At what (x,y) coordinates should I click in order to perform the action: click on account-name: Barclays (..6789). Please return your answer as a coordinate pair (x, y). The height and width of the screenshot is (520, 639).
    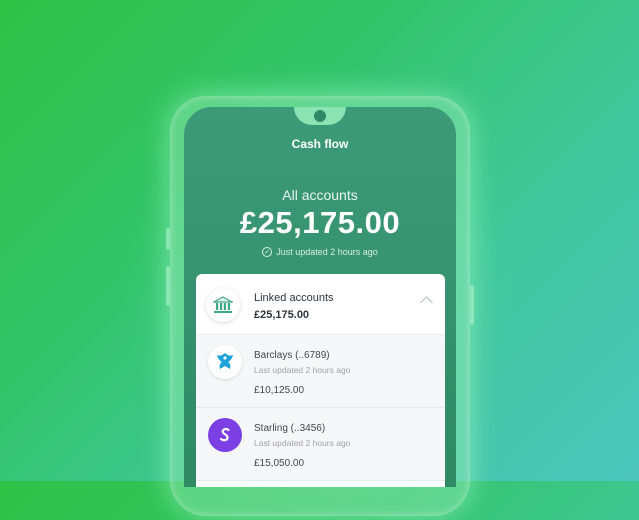
    Looking at the image, I should click on (292, 355).